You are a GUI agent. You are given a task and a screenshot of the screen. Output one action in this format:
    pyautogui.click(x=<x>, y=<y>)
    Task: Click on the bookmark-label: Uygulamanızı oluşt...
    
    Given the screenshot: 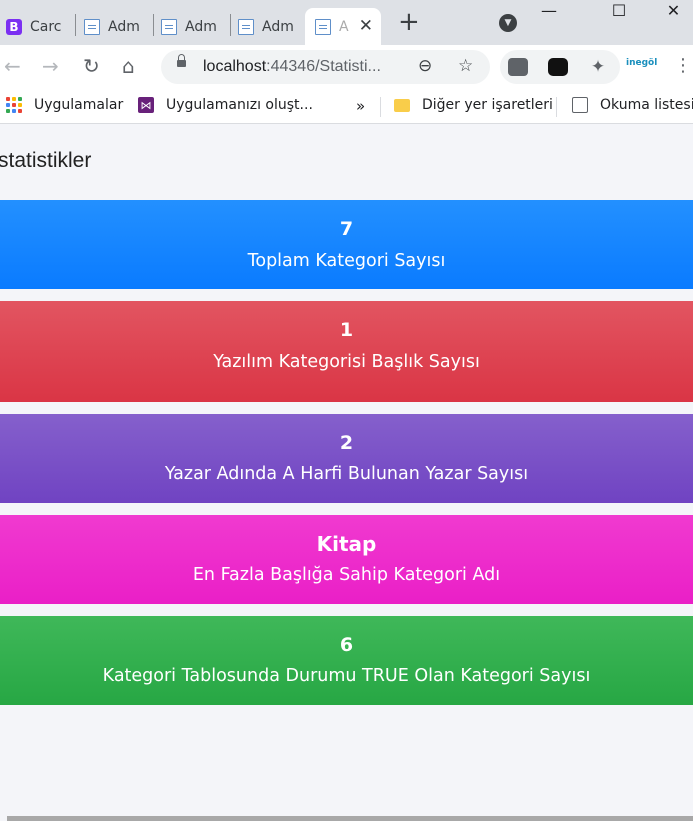 What is the action you would take?
    pyautogui.click(x=239, y=105)
    